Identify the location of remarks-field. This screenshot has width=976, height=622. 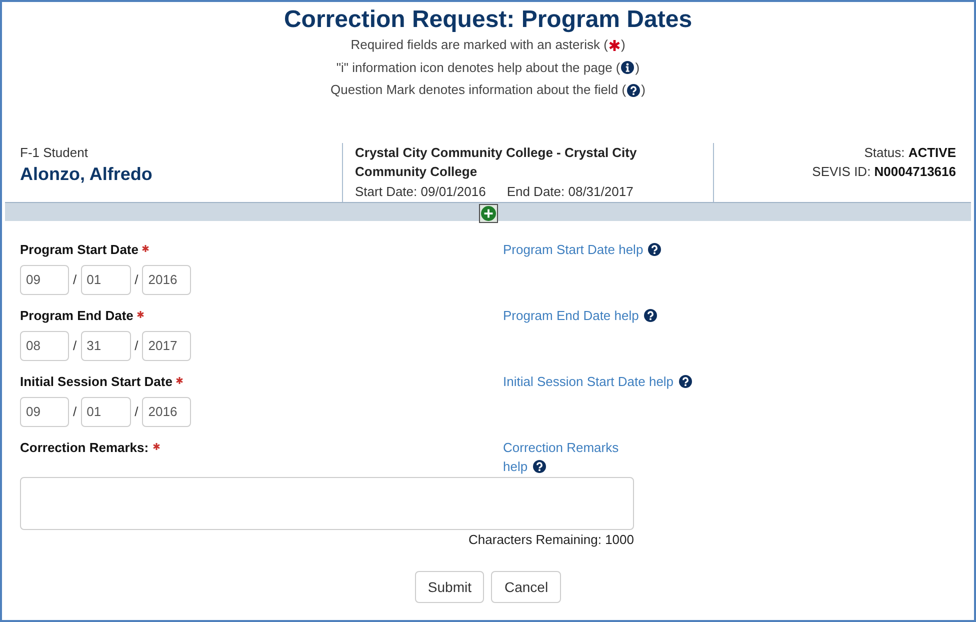
(327, 503).